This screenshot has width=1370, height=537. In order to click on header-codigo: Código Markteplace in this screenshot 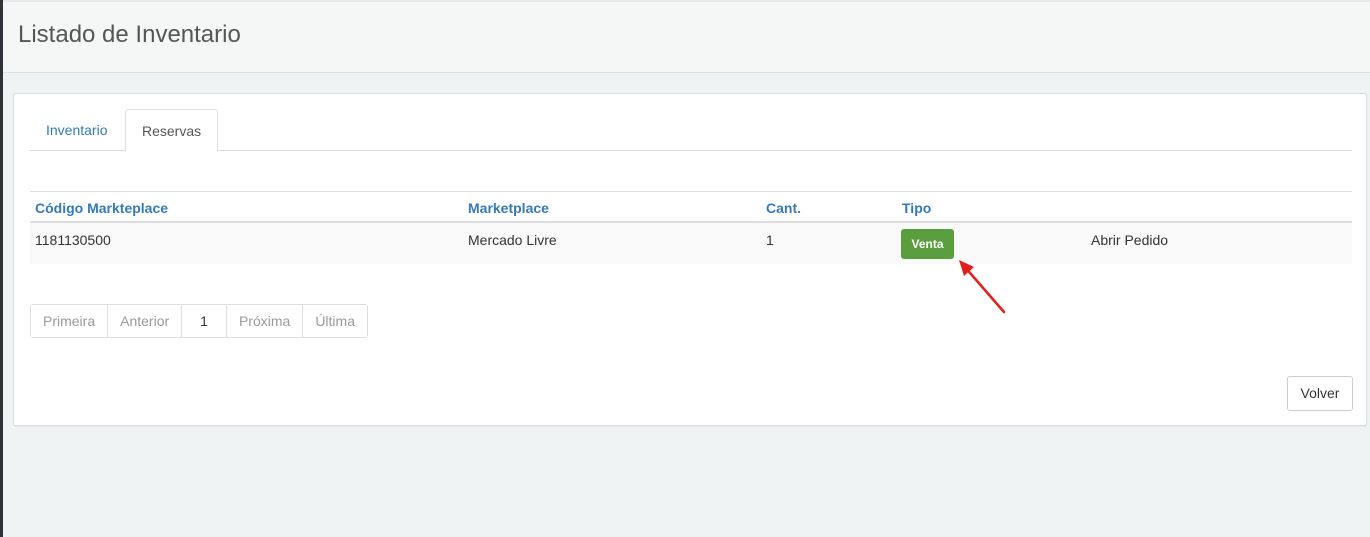, I will do `click(101, 208)`.